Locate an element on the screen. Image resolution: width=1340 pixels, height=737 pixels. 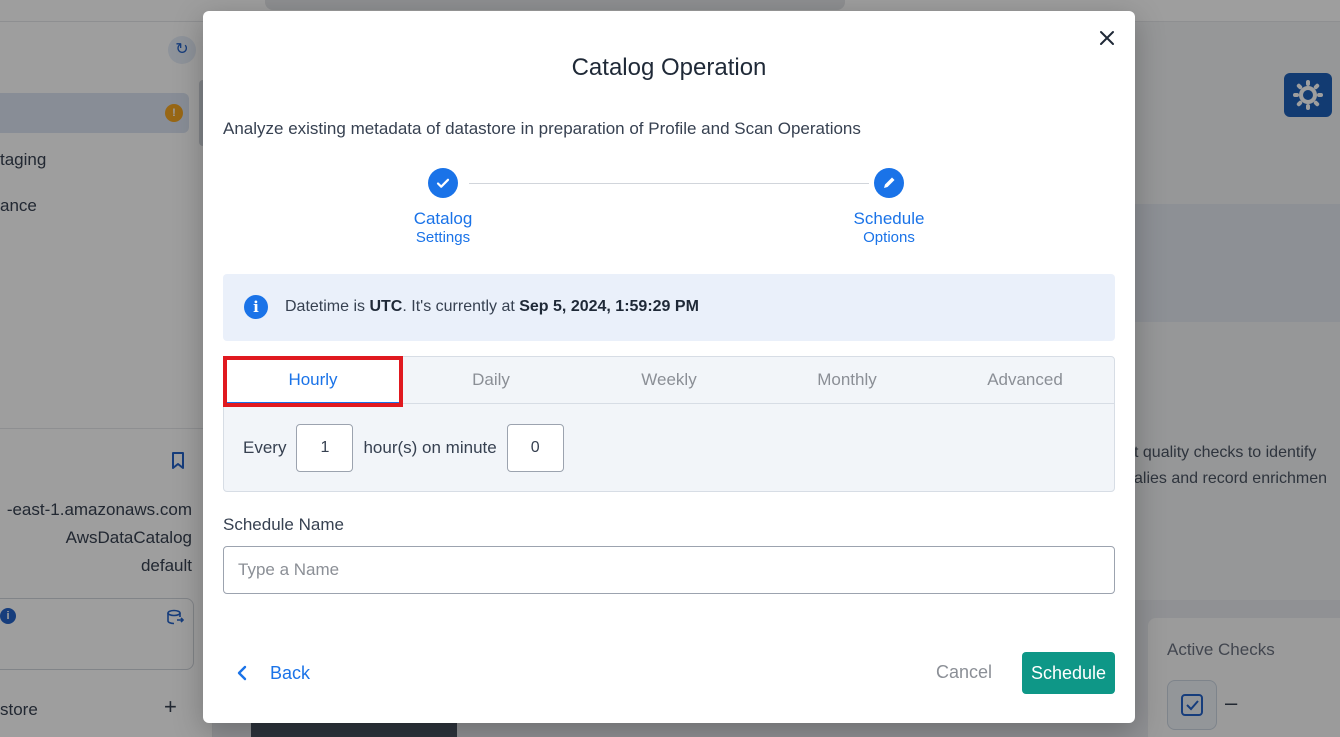
tab-advanced: Advanced is located at coordinates (1025, 380).